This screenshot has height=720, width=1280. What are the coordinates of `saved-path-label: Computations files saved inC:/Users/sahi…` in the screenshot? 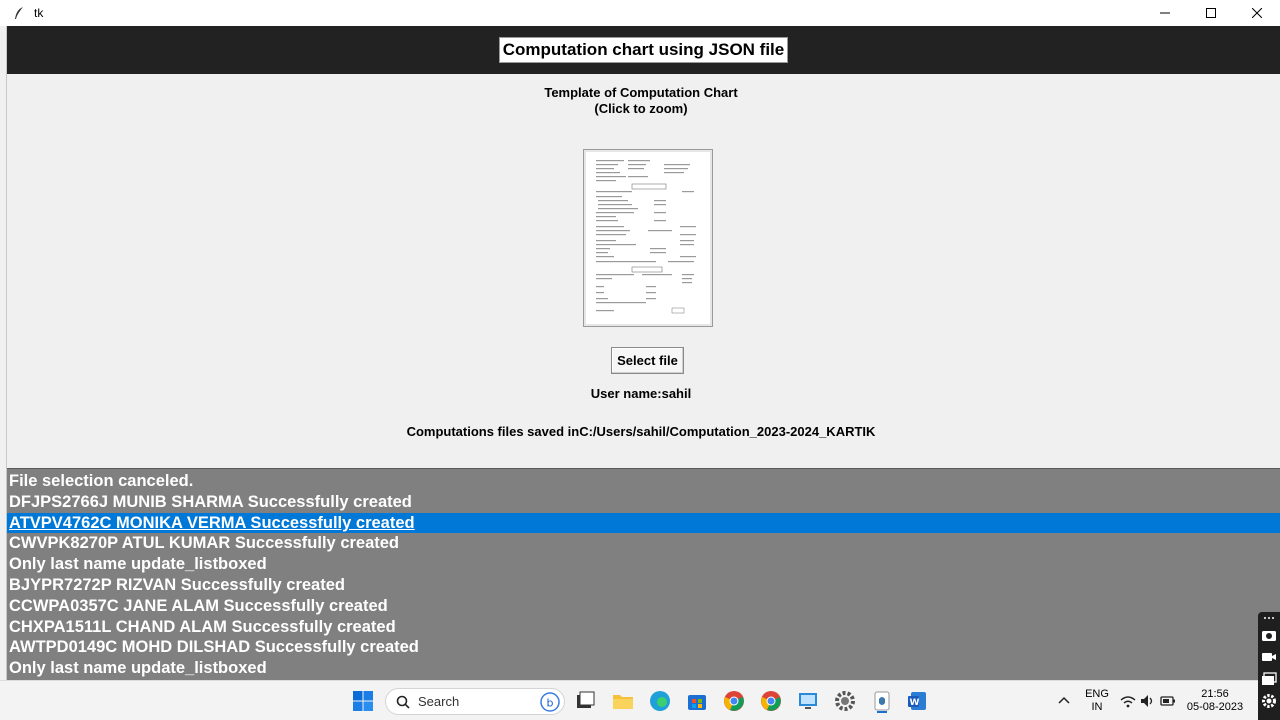 It's located at (641, 431).